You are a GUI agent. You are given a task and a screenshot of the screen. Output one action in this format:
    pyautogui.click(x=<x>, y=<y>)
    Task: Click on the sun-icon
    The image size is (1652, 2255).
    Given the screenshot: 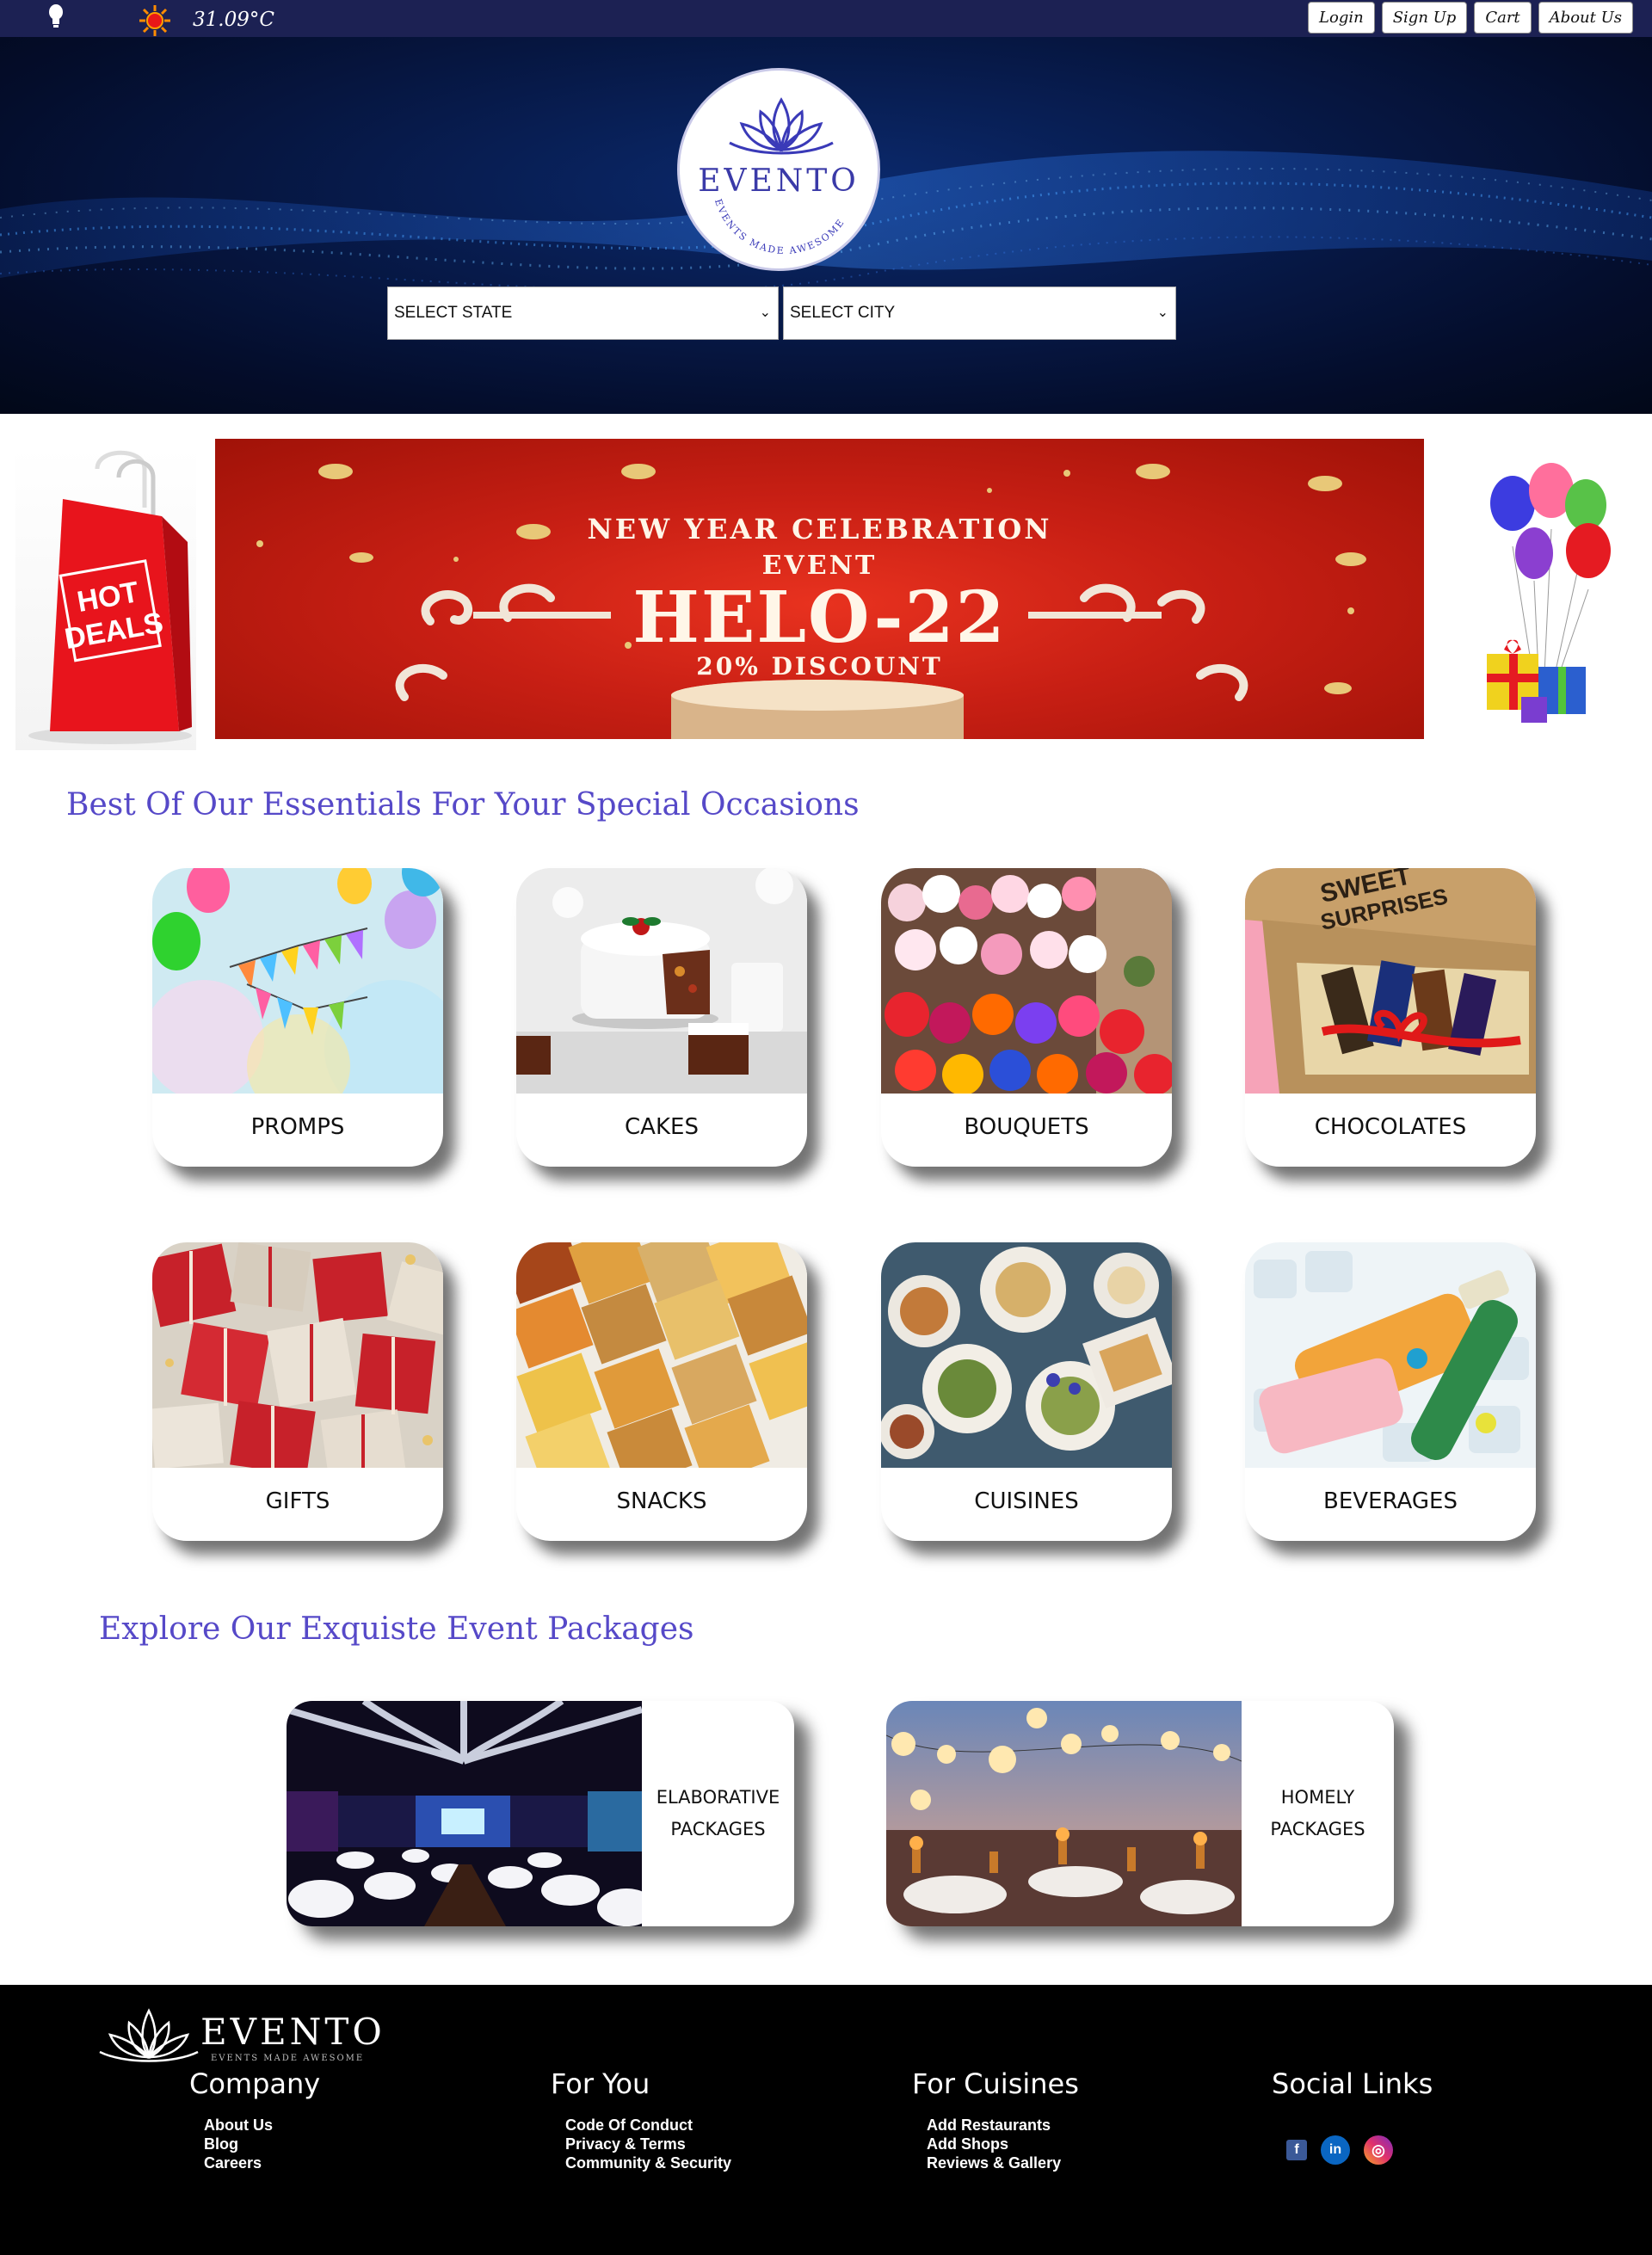 What is the action you would take?
    pyautogui.click(x=154, y=20)
    